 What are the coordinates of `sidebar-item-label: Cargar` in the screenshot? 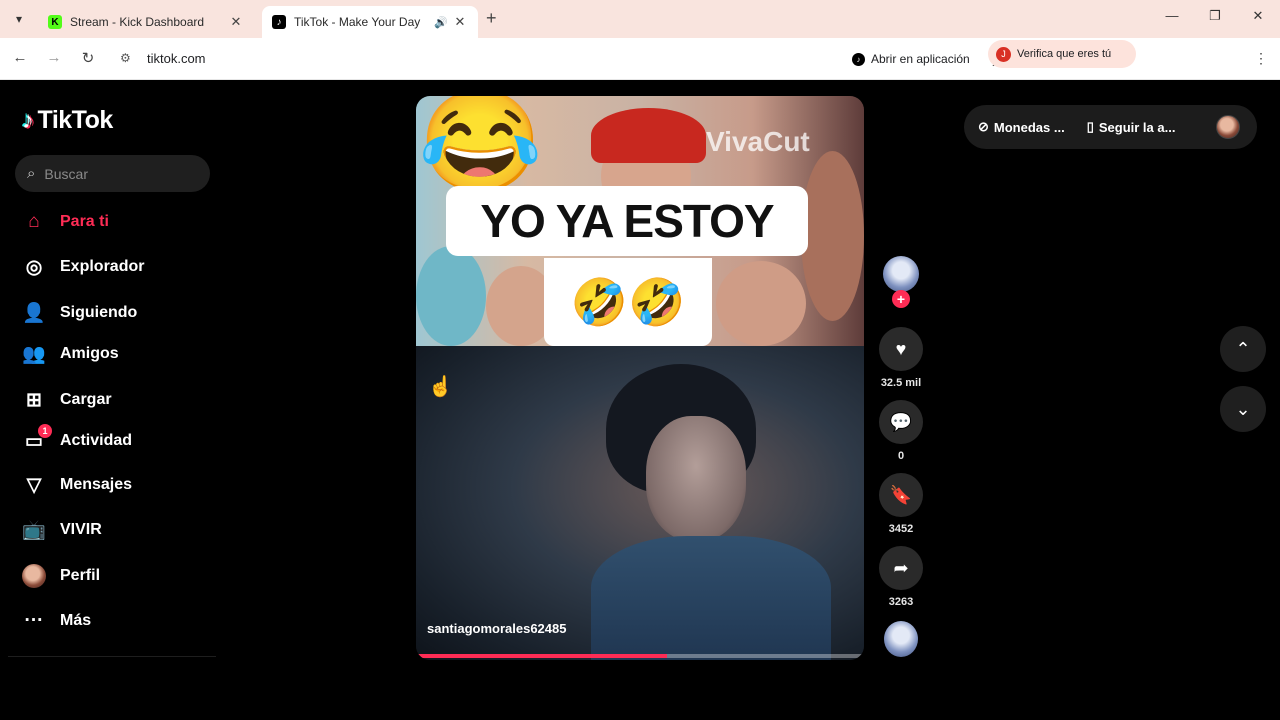 It's located at (86, 399).